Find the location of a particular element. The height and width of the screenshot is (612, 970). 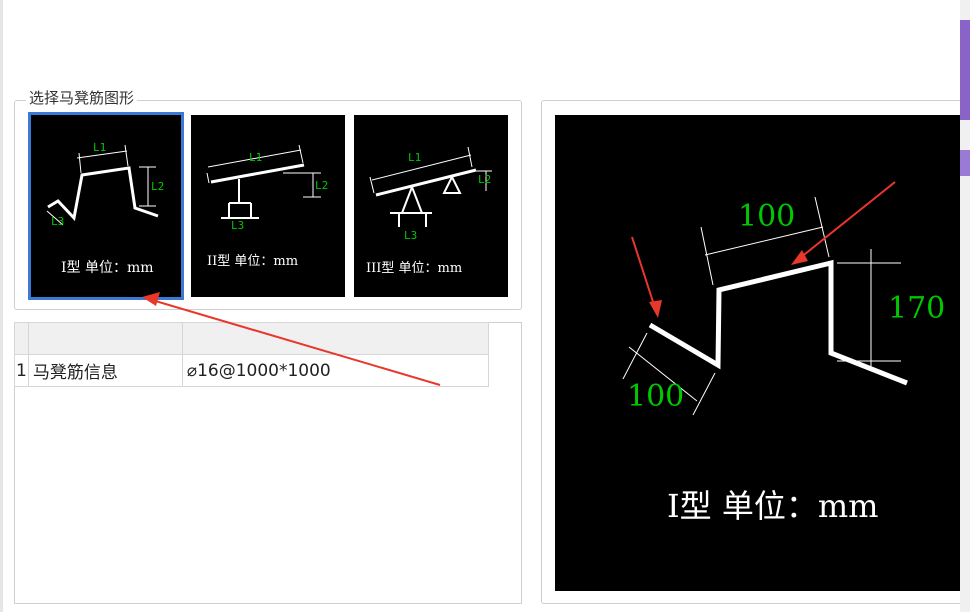

preview-label: I型 单位：mm is located at coordinates (773, 506).